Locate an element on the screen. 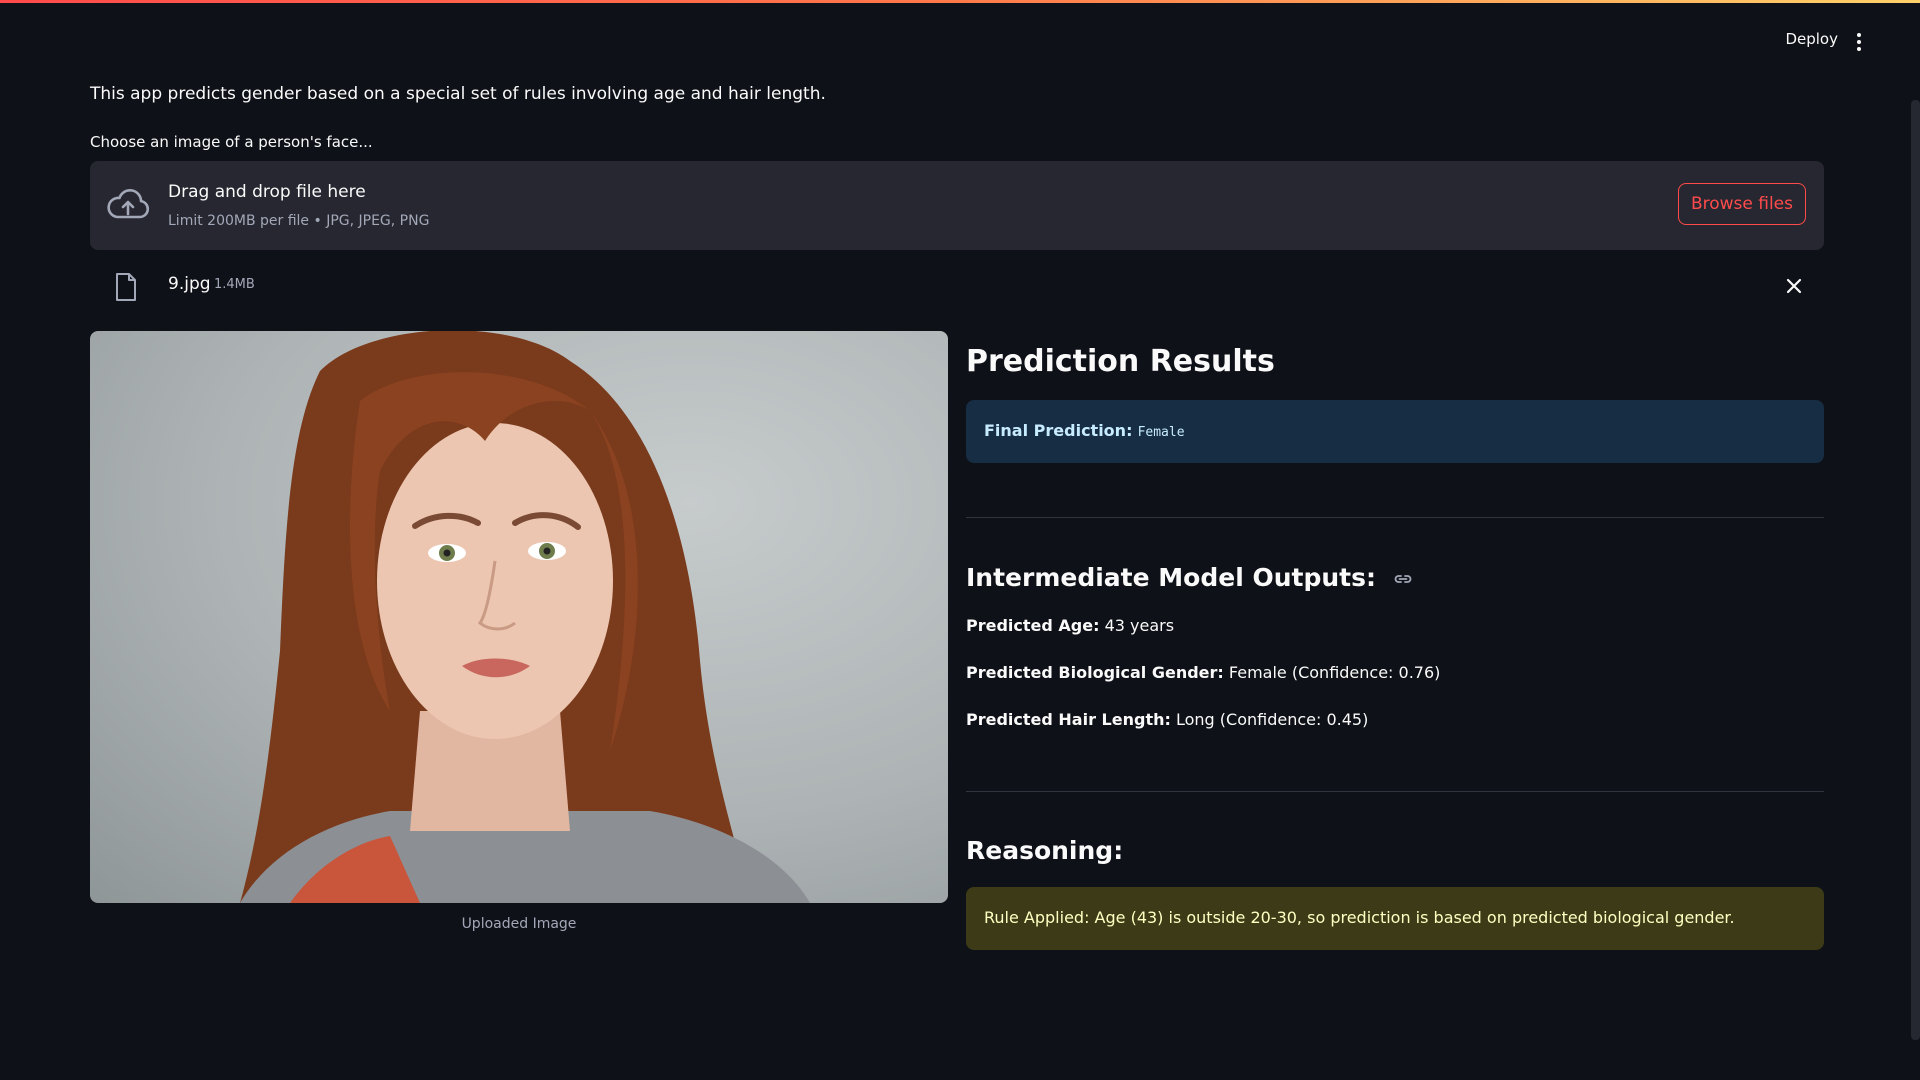  predicted-age-line: Predicted Age: 43 years is located at coordinates (1070, 625).